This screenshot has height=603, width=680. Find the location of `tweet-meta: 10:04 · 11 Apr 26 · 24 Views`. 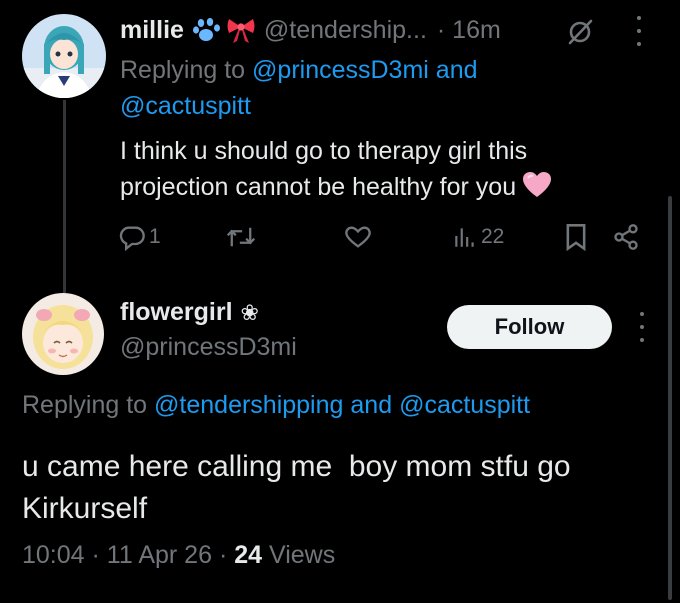

tweet-meta: 10:04 · 11 Apr 26 · 24 Views is located at coordinates (178, 555).